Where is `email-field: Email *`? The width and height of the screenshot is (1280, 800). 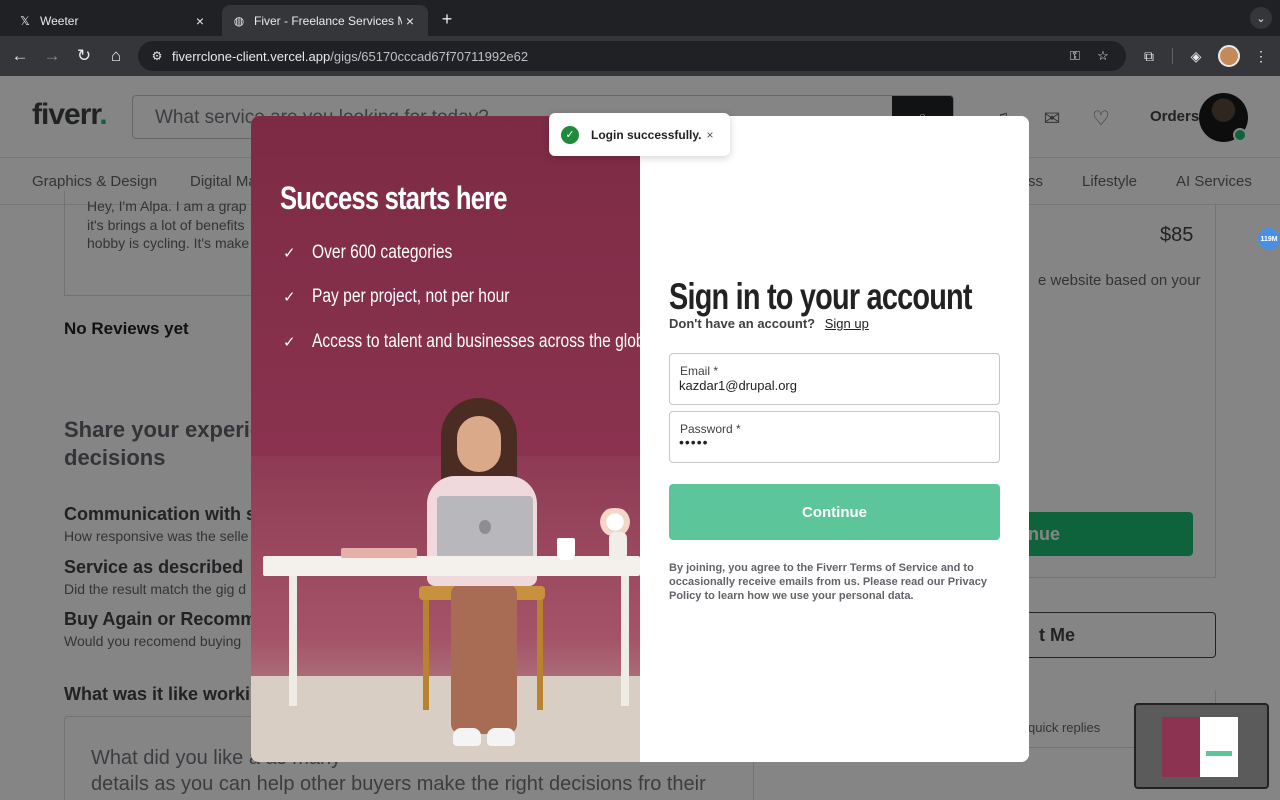 email-field: Email * is located at coordinates (834, 379).